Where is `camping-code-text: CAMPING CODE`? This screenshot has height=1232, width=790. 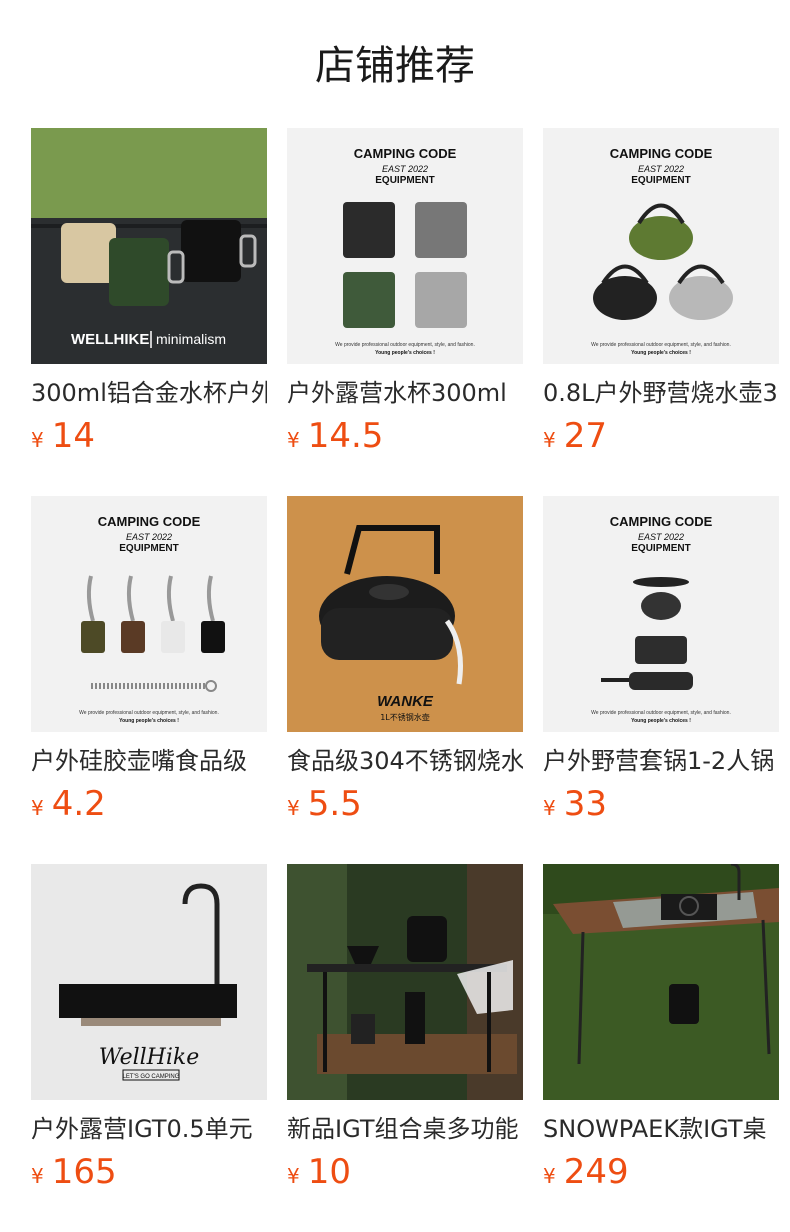 camping-code-text: CAMPING CODE is located at coordinates (405, 153).